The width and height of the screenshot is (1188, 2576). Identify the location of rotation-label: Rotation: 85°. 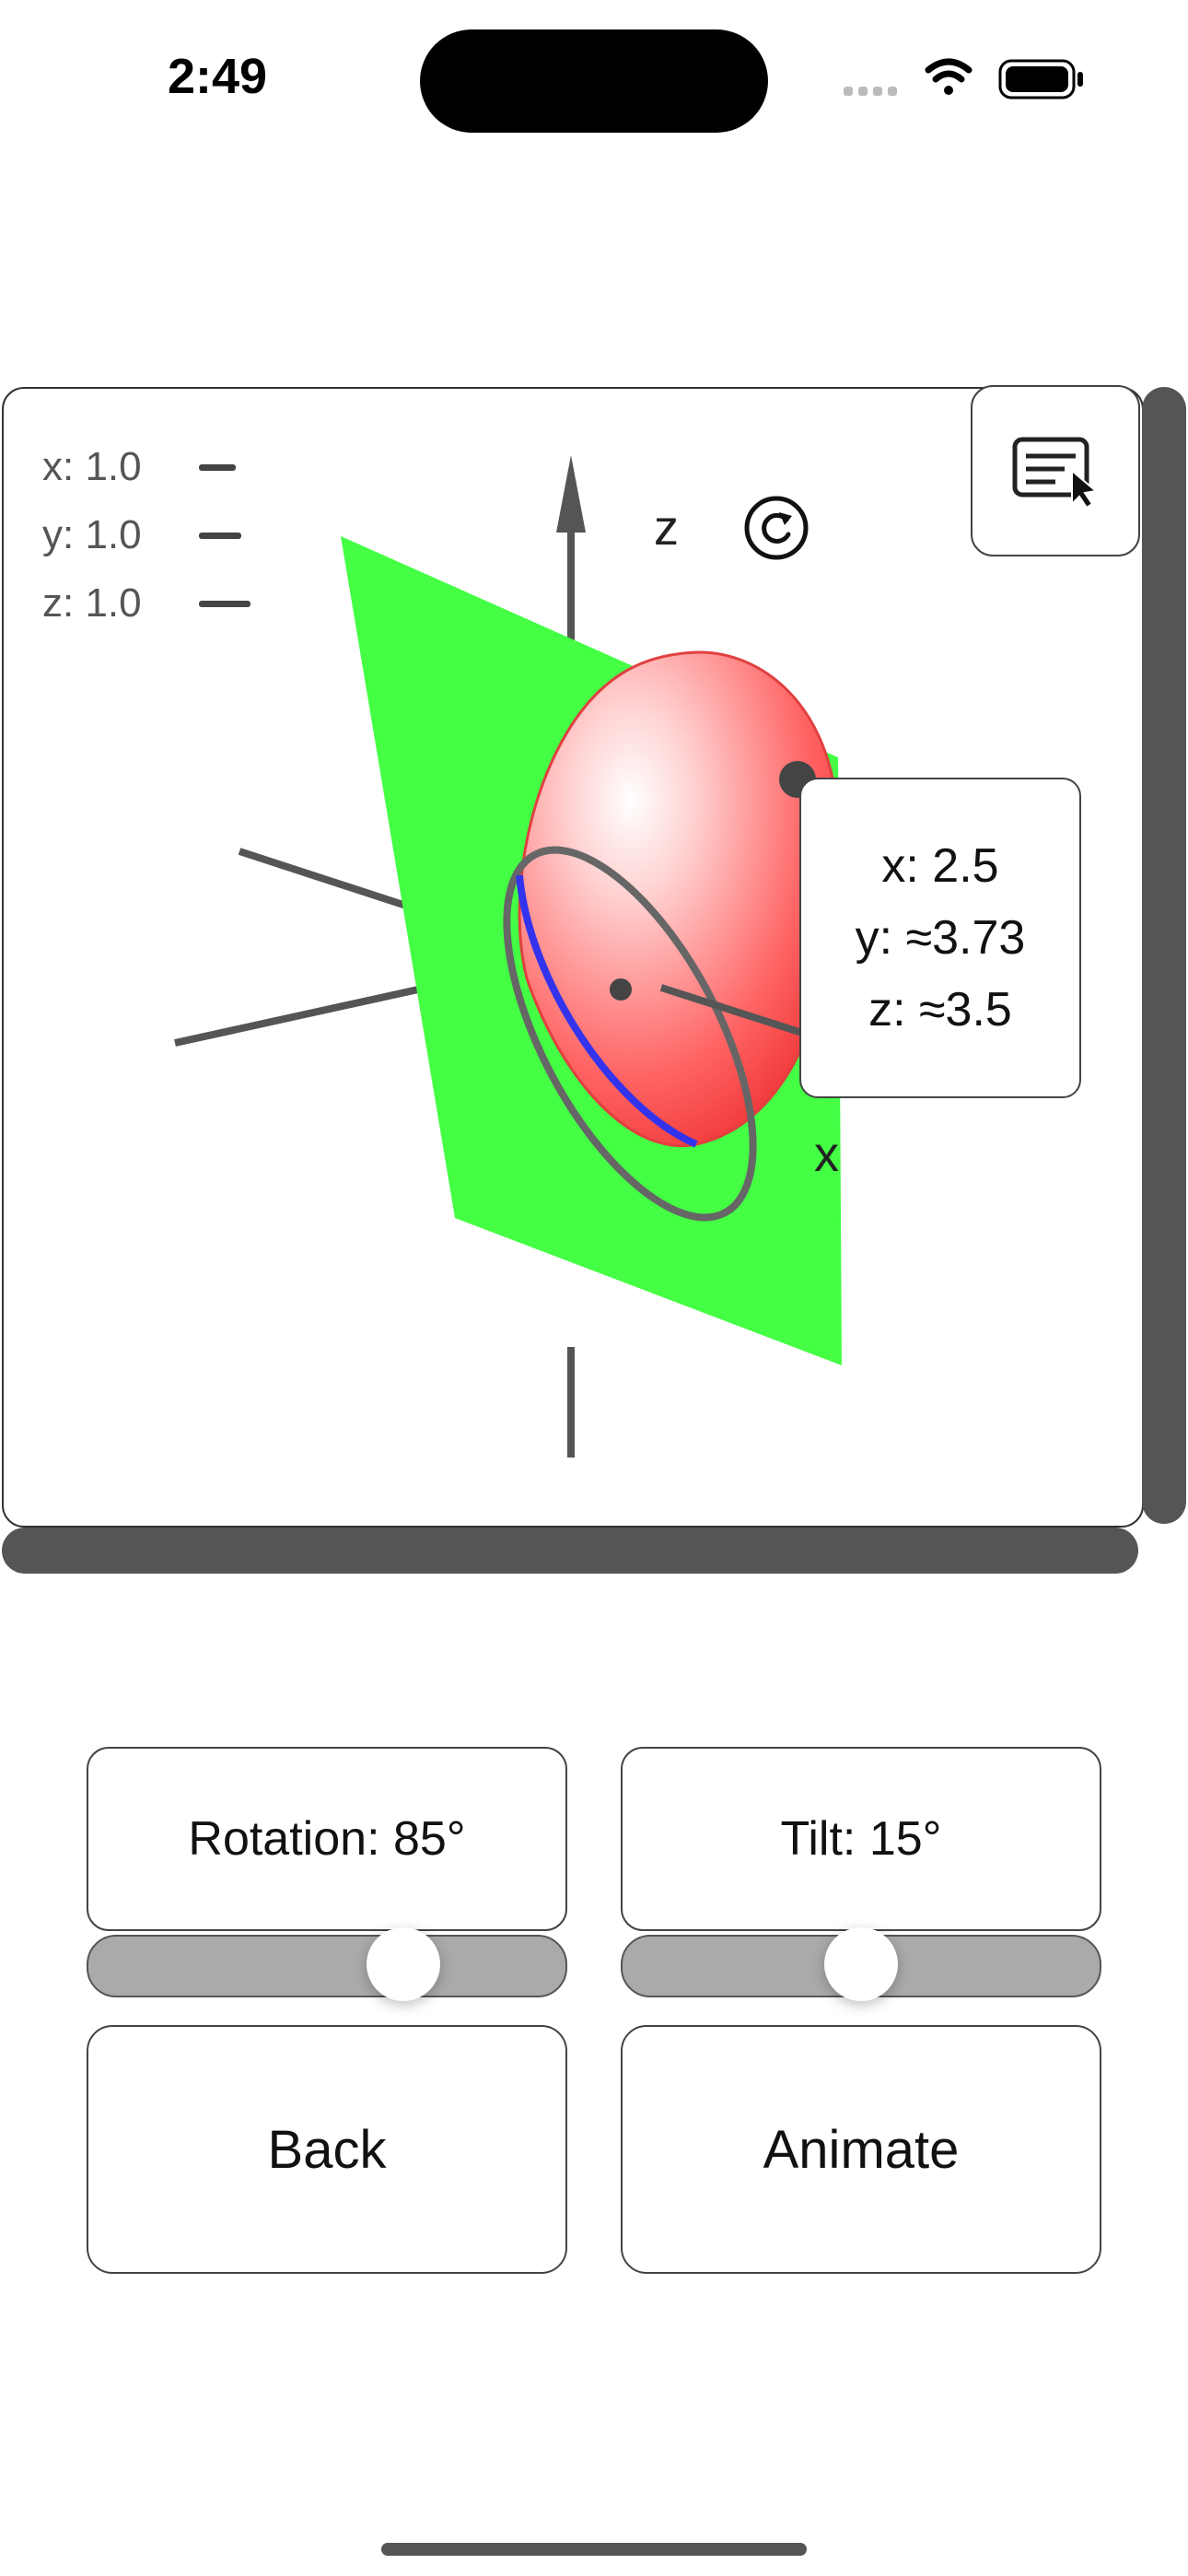
(327, 1839).